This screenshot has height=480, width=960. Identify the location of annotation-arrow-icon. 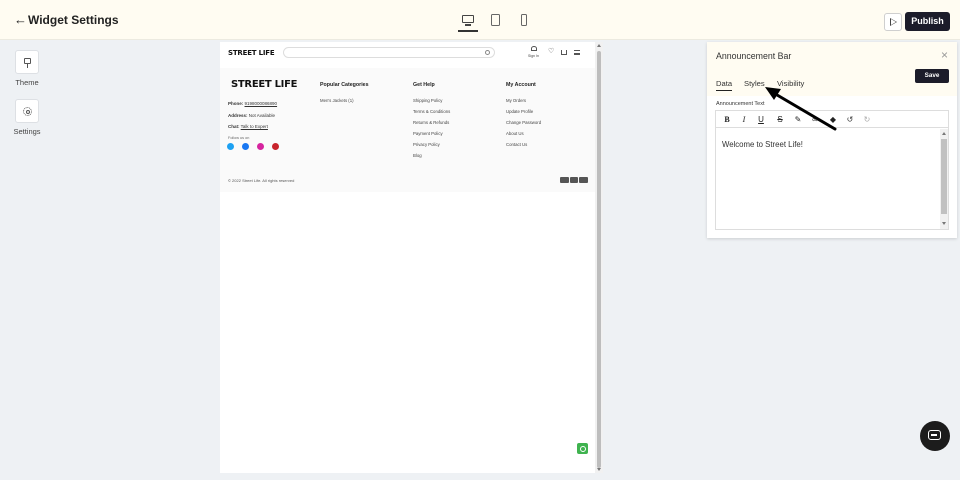
(801, 109).